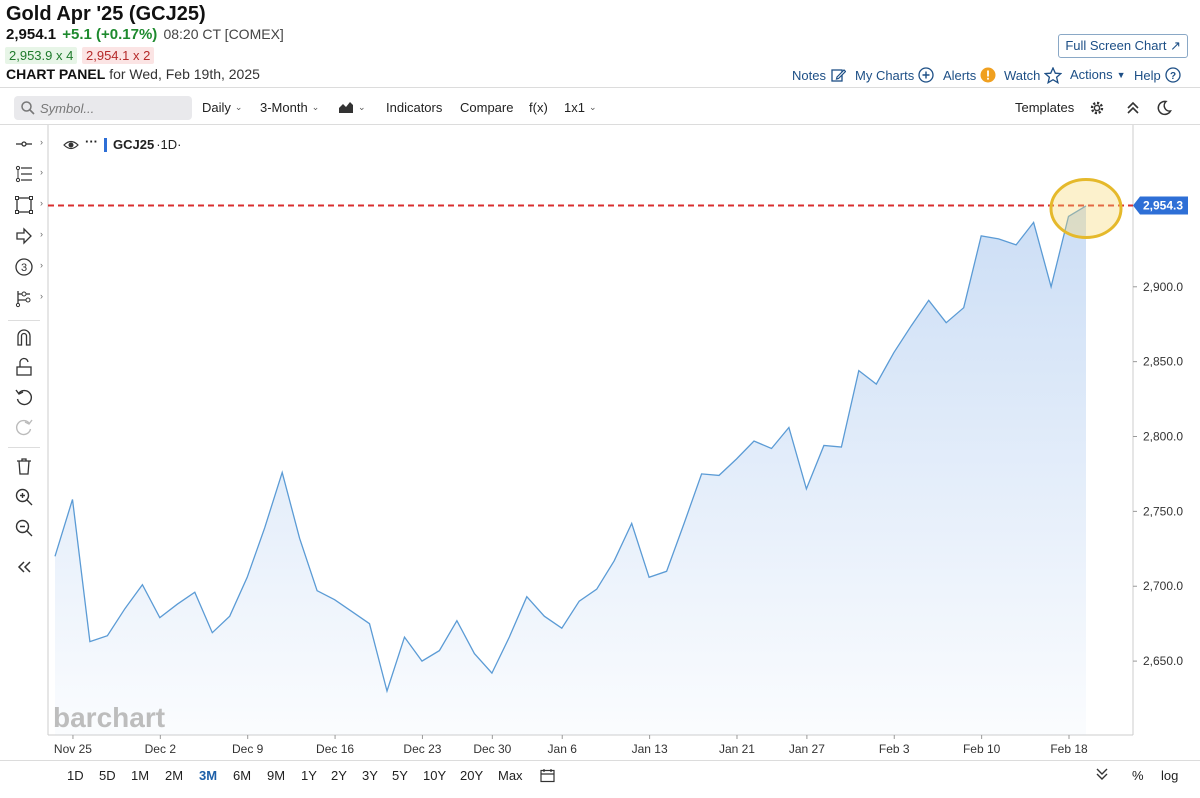 The height and width of the screenshot is (798, 1200). Describe the element at coordinates (242, 775) in the screenshot. I see `range-button-6m: 6M` at that location.